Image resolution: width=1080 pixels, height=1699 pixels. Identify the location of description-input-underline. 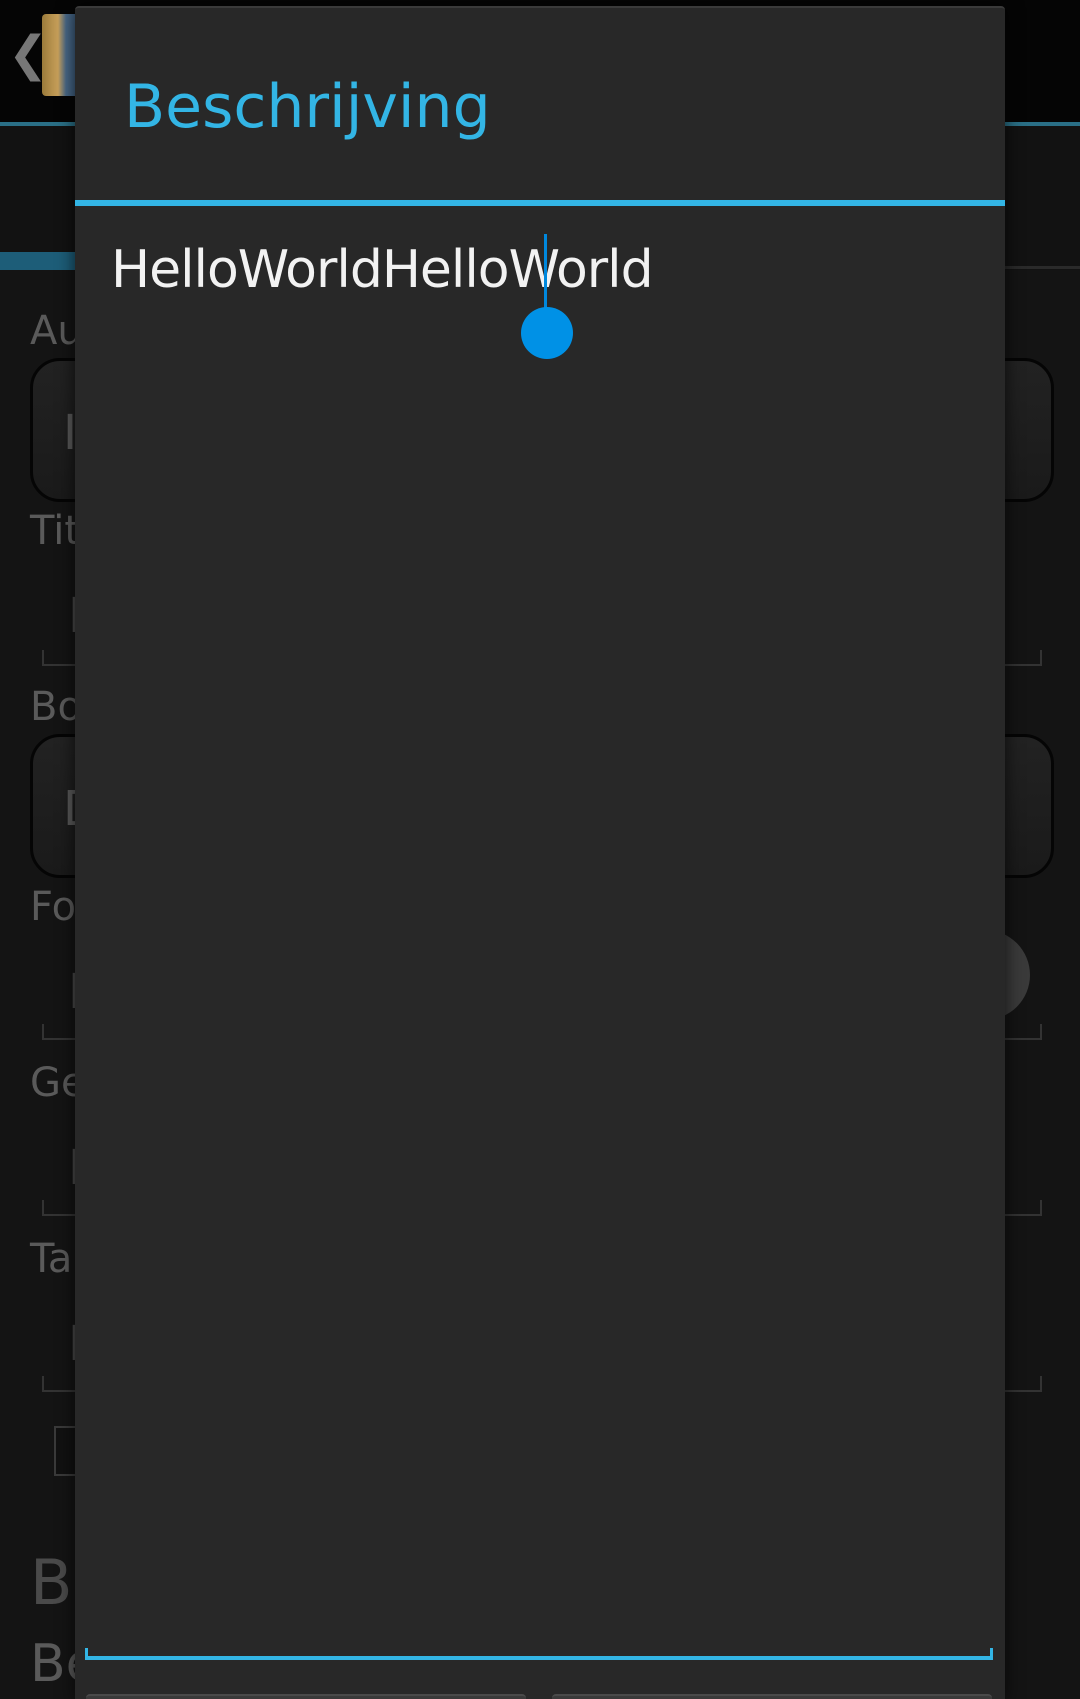
(539, 1654).